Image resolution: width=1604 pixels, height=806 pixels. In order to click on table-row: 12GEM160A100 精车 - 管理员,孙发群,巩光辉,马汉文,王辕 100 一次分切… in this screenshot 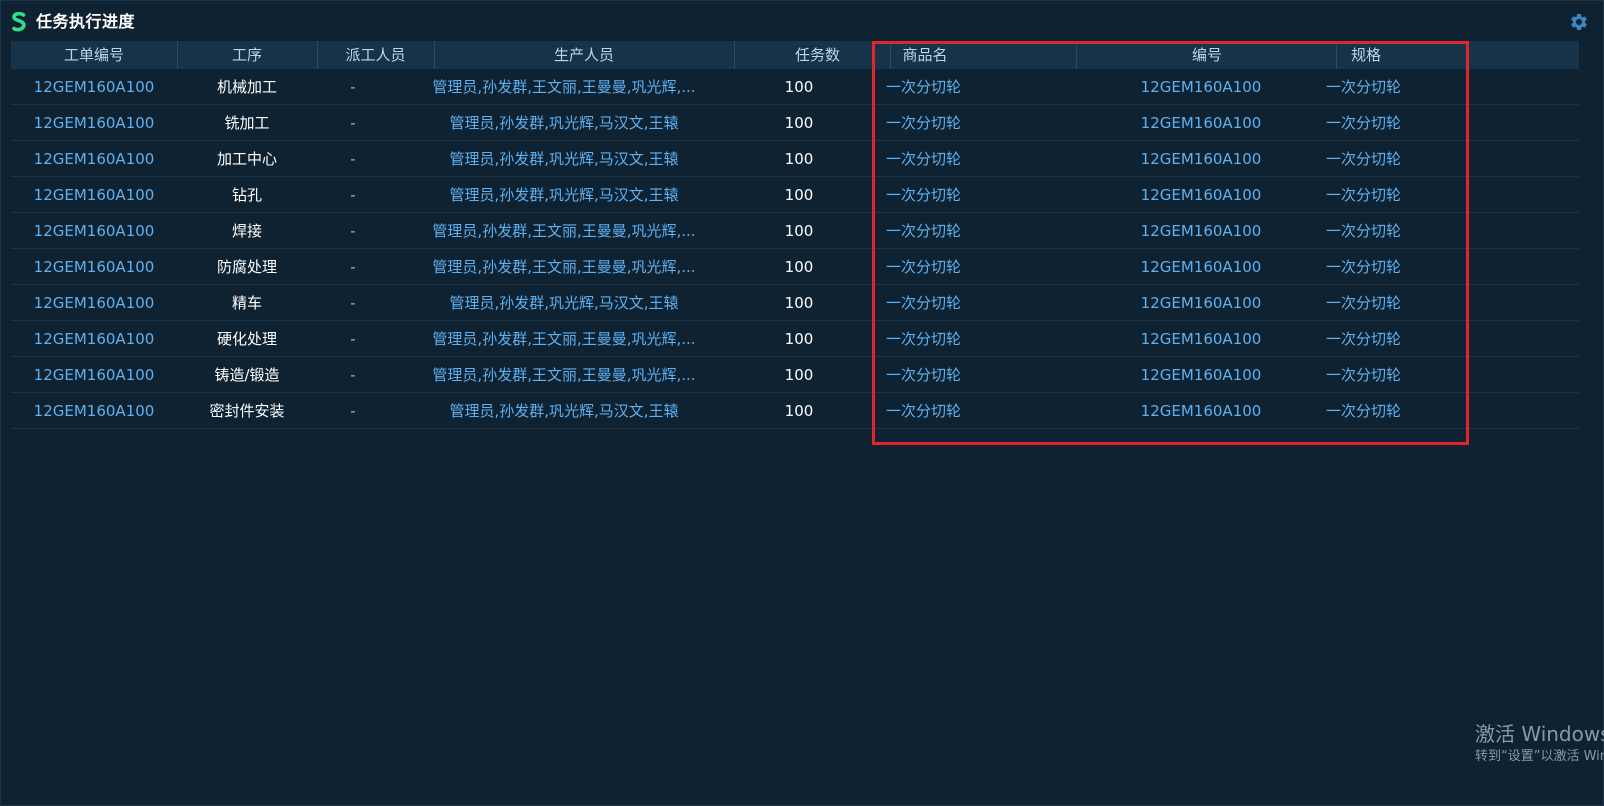, I will do `click(795, 303)`.